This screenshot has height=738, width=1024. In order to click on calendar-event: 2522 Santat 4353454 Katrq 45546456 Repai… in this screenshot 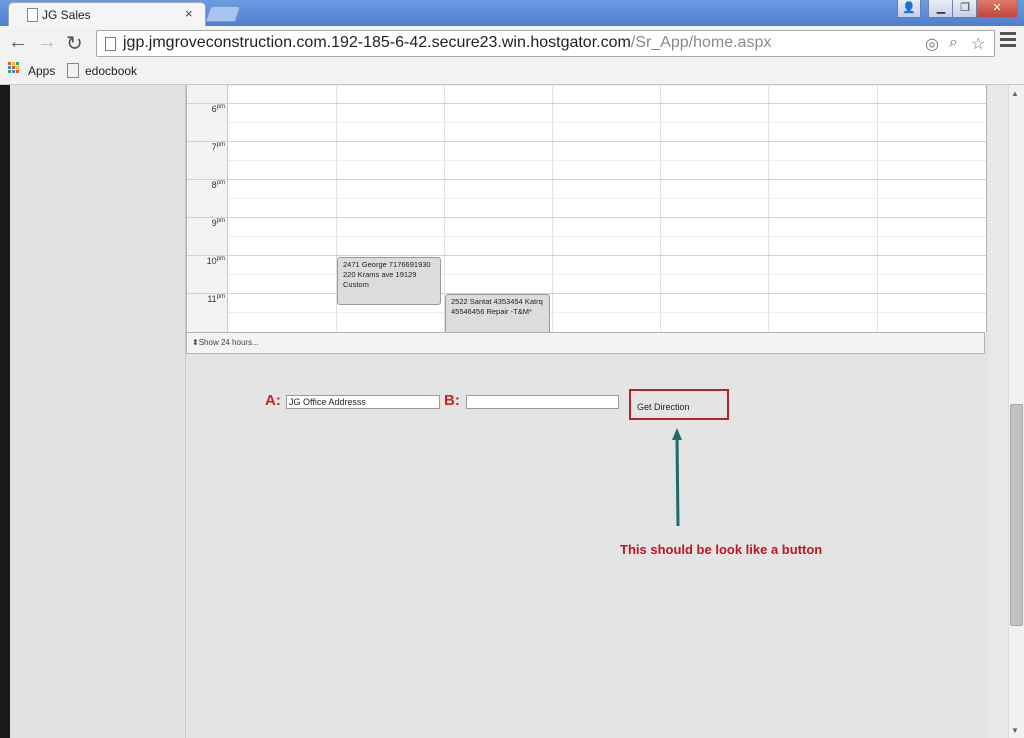, I will do `click(497, 313)`.